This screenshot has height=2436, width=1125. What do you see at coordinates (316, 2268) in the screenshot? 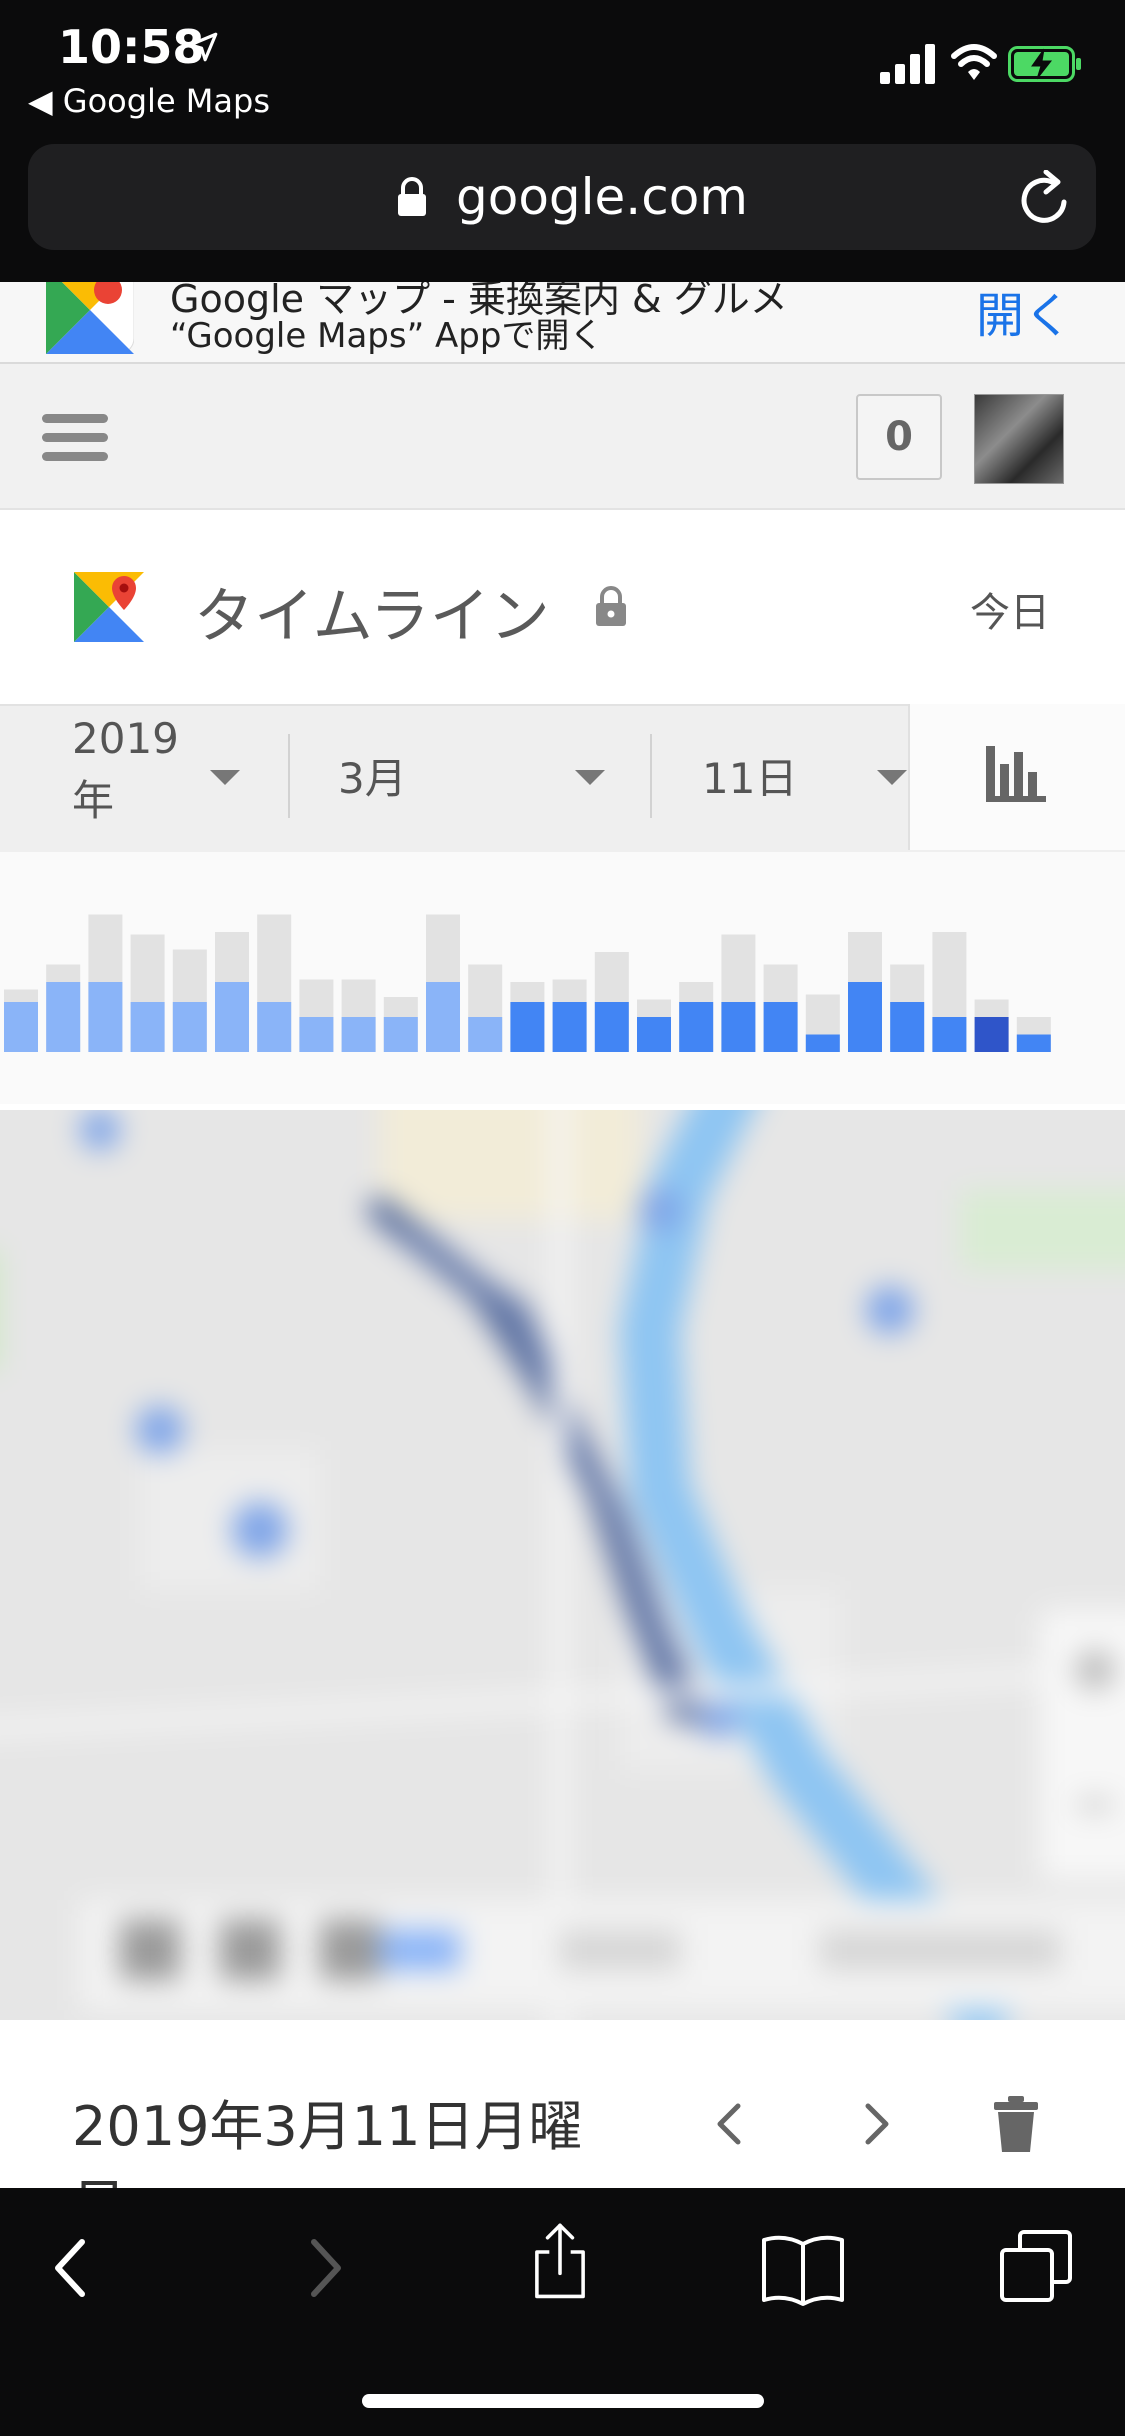
I see `forward-icon` at bounding box center [316, 2268].